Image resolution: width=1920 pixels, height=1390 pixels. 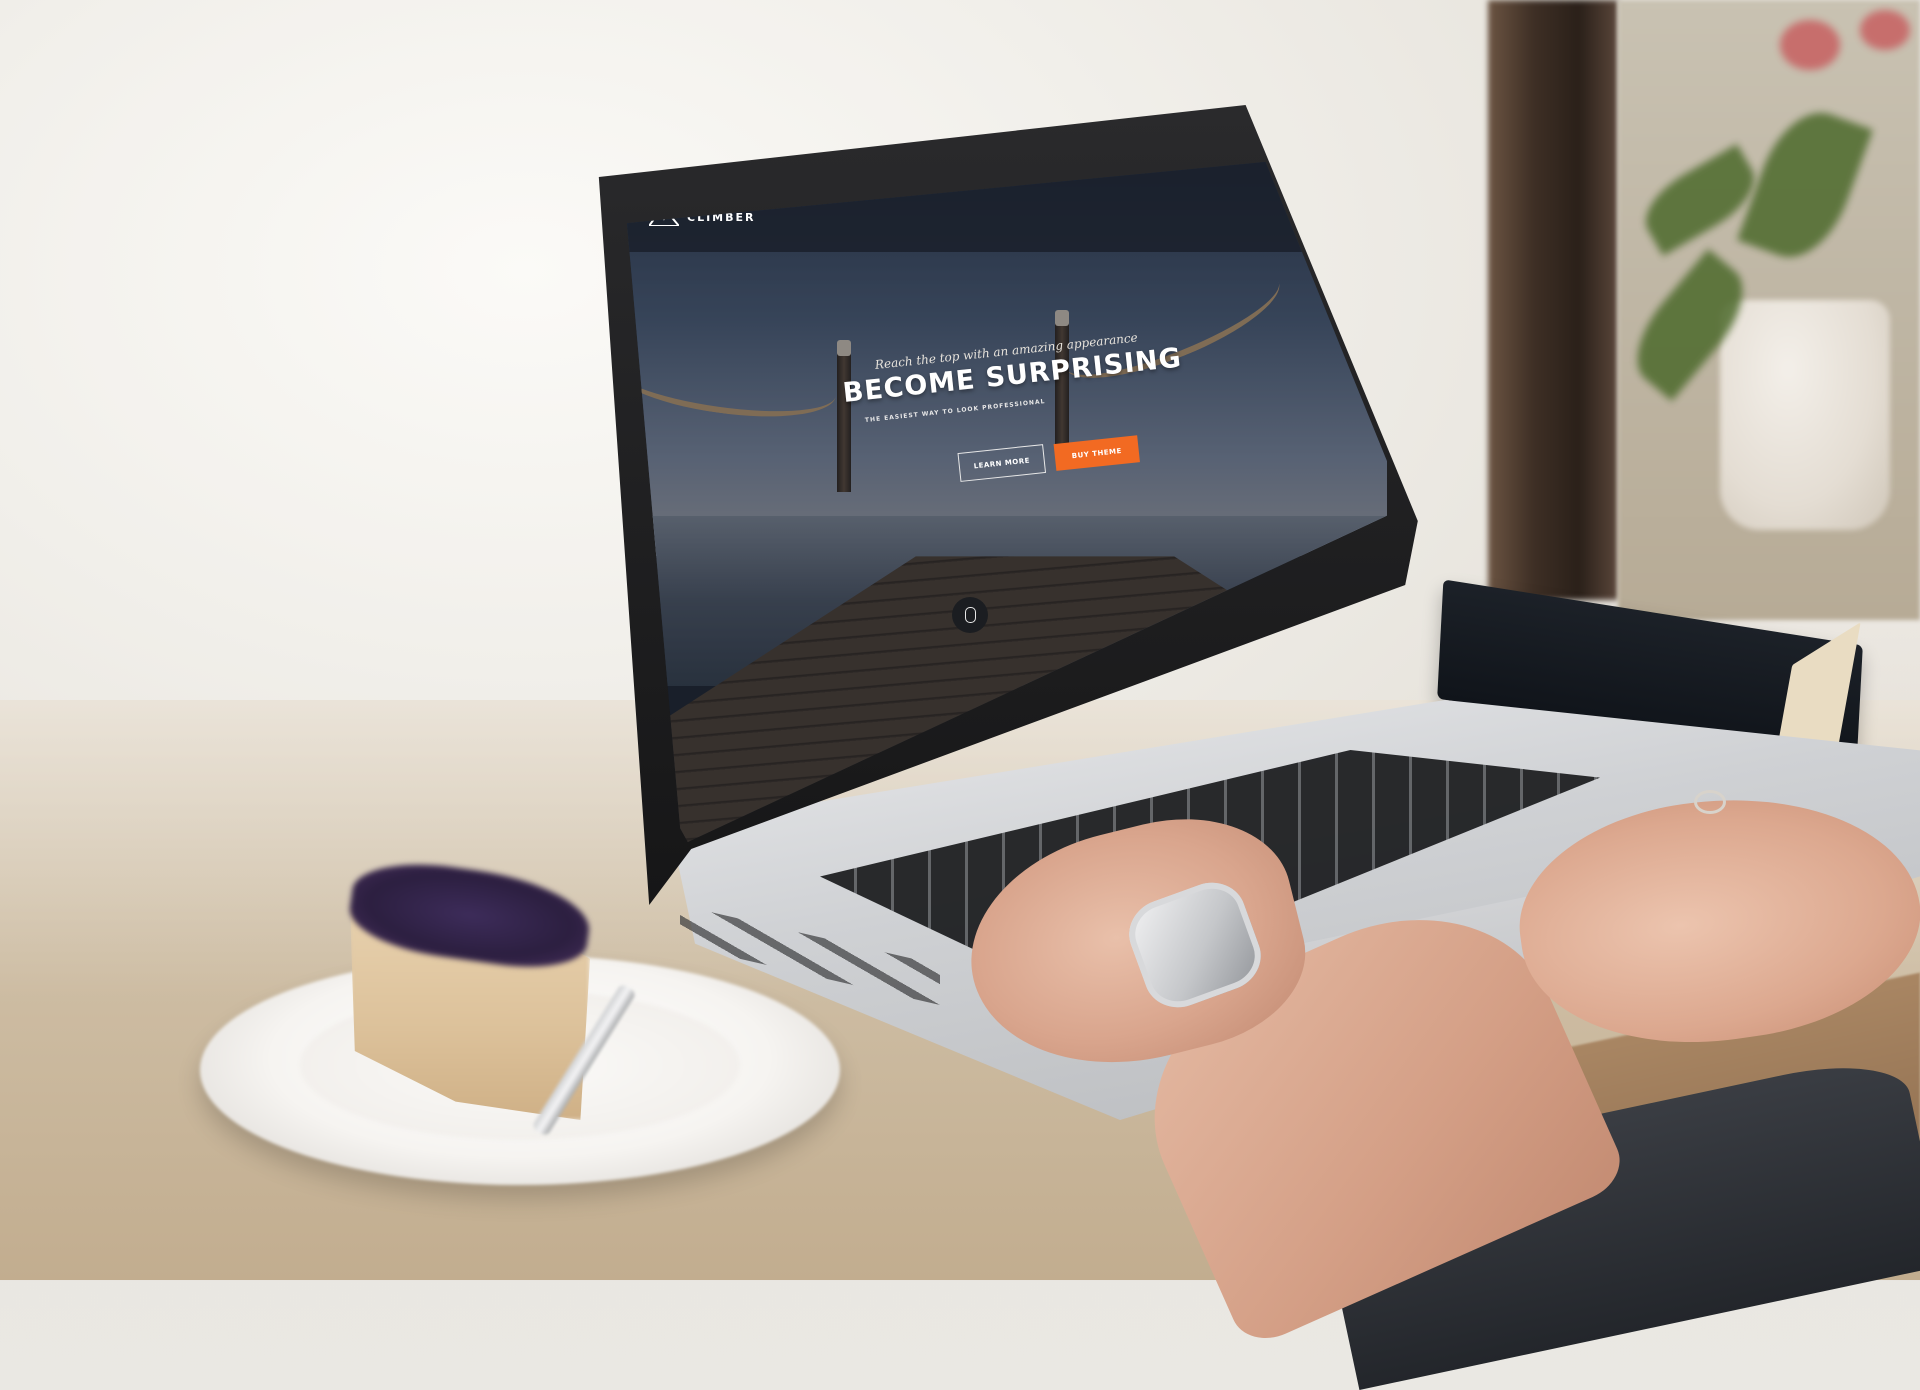 I want to click on mountain-logo-icon, so click(x=664, y=218).